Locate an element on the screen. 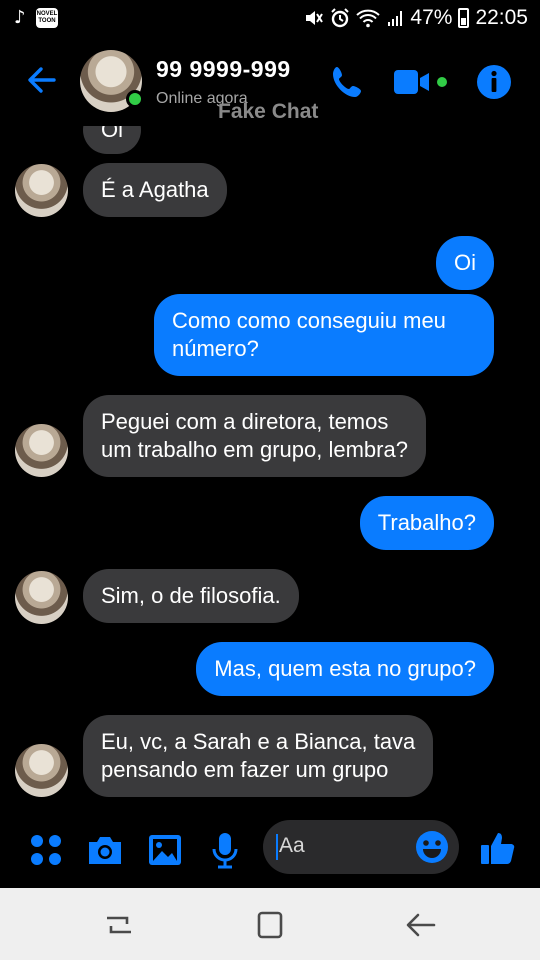 This screenshot has height=960, width=540. watermark-text: Fake Chat is located at coordinates (268, 111).